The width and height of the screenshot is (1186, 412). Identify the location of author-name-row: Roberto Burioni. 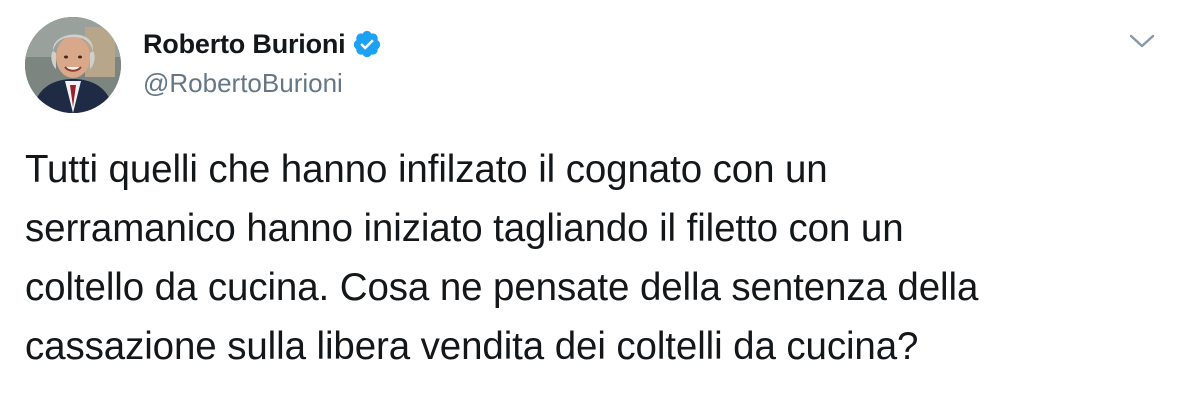
(262, 44).